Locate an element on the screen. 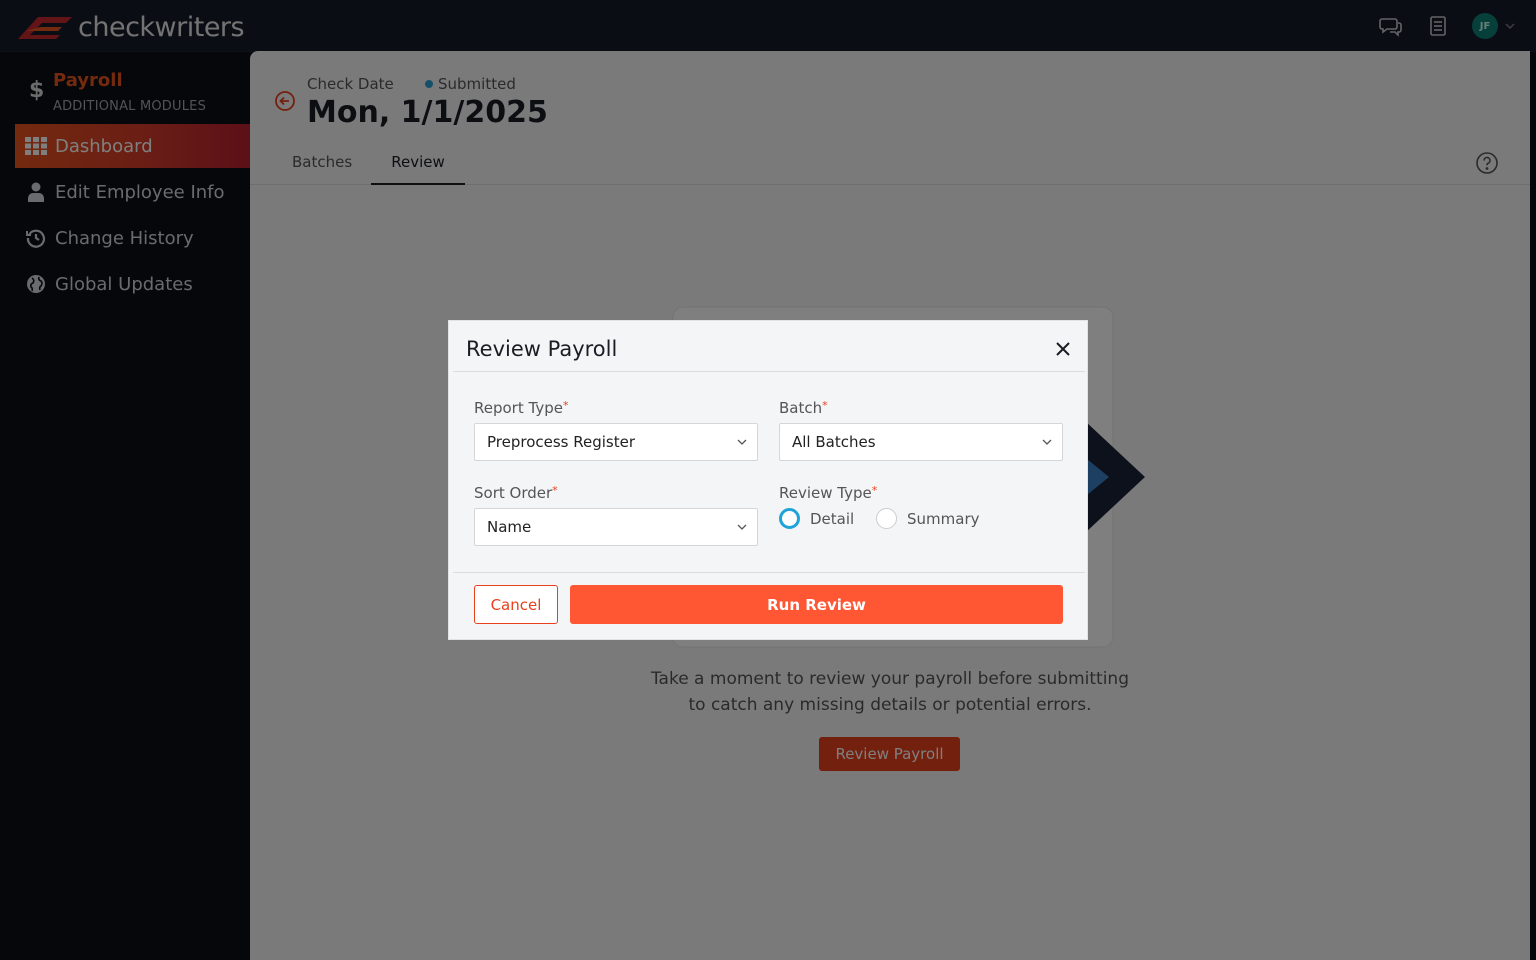 The width and height of the screenshot is (1536, 960). run-review-button: Run Review is located at coordinates (816, 604).